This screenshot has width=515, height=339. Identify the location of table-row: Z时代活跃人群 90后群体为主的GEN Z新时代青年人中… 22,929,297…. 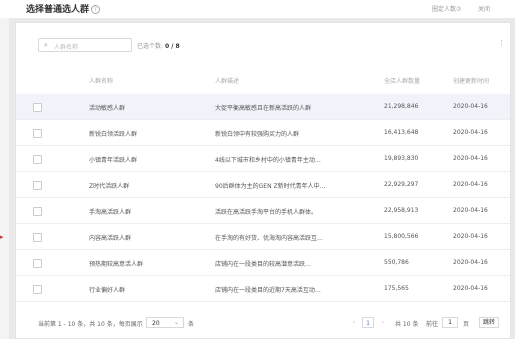
(263, 185).